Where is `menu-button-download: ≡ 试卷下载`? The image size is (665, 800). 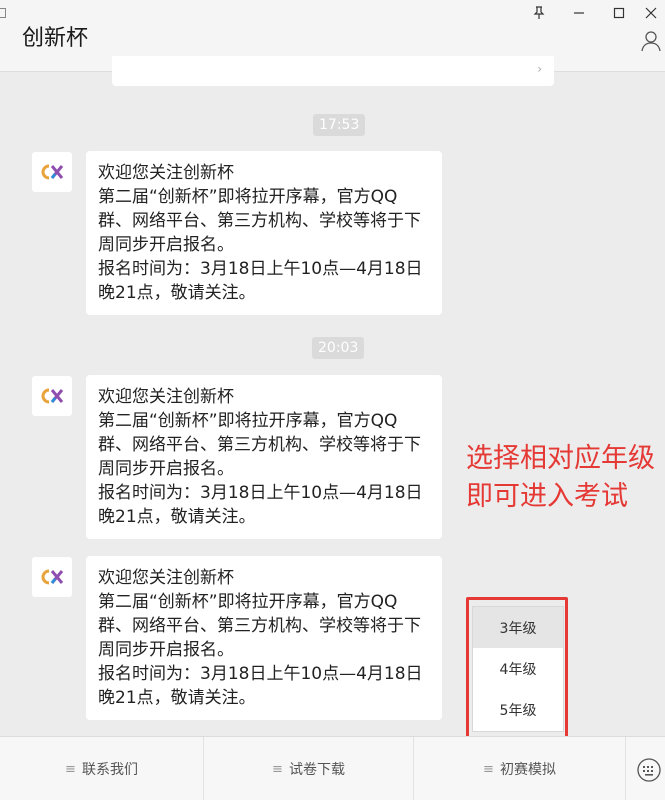 menu-button-download: ≡ 试卷下载 is located at coordinates (309, 768).